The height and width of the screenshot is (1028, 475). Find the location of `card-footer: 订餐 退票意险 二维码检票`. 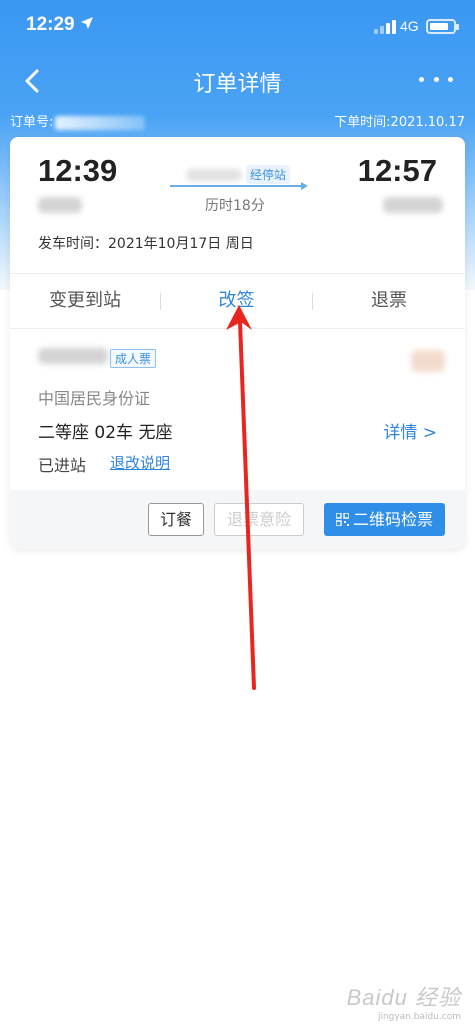

card-footer: 订餐 退票意险 二维码检票 is located at coordinates (237, 519).